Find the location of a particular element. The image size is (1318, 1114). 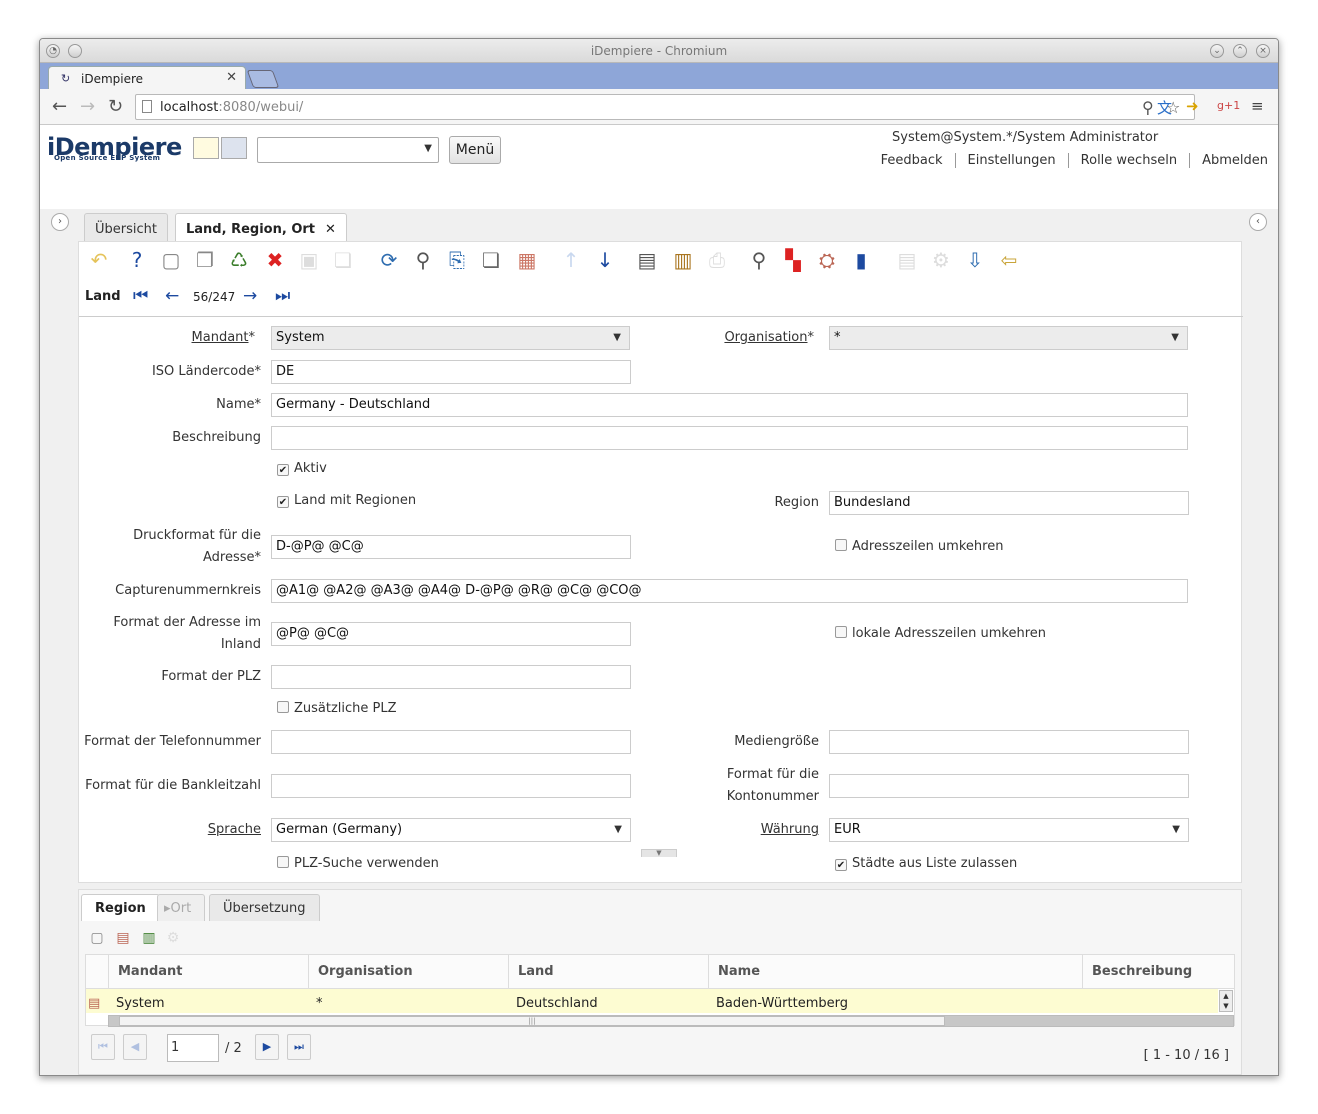

back-icon: ← is located at coordinates (59, 106).